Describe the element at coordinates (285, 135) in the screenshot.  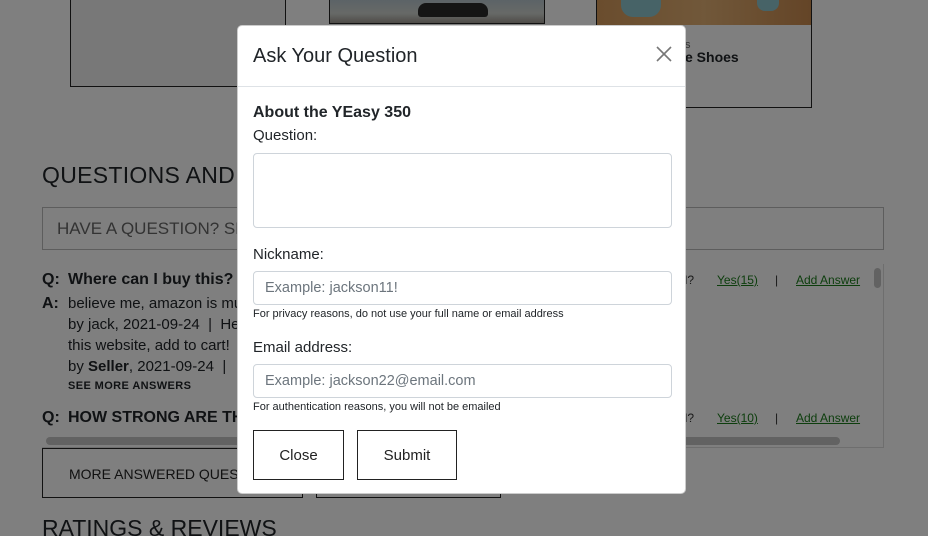
I see `question-label: Question:` at that location.